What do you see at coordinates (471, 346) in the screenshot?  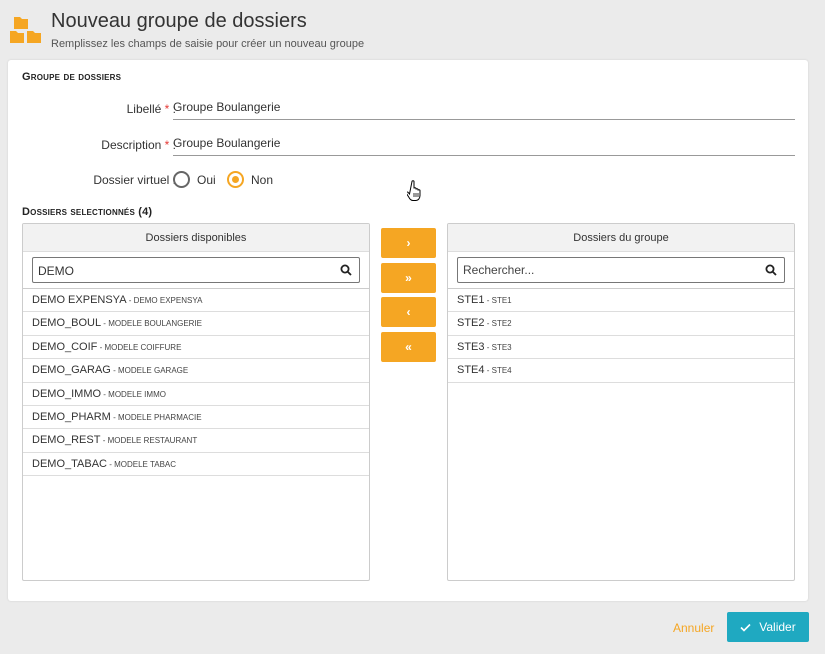 I see `item-code: STE3` at bounding box center [471, 346].